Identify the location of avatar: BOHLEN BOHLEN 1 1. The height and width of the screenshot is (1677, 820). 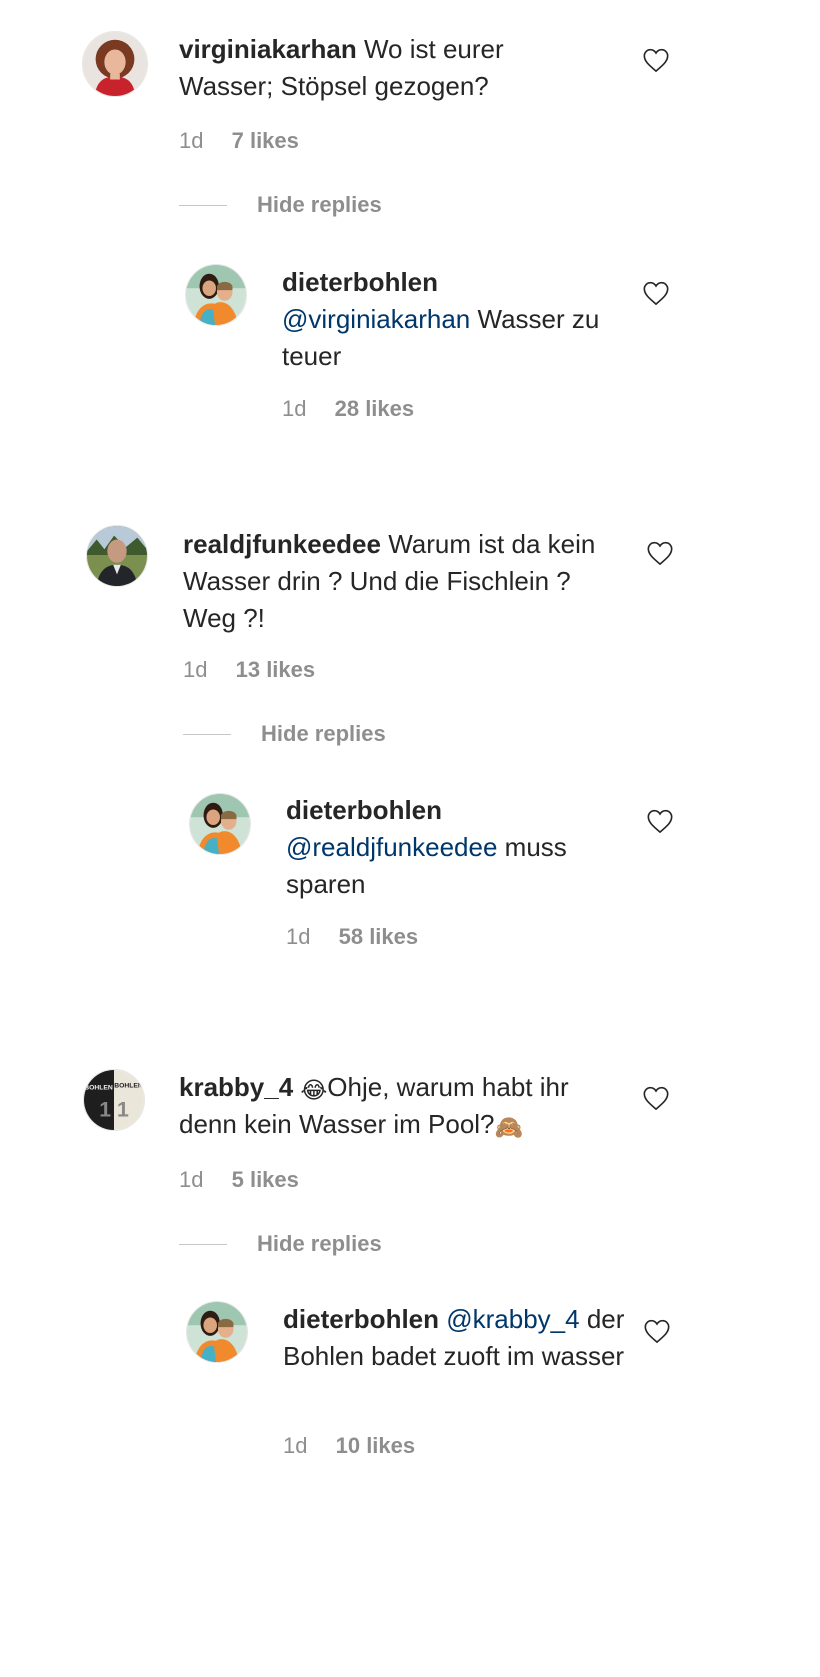
(114, 1100).